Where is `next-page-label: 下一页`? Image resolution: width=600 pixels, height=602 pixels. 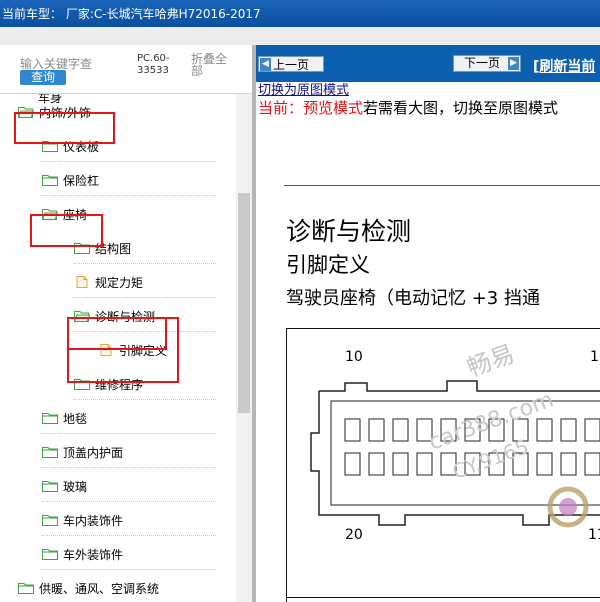 next-page-label: 下一页 is located at coordinates (482, 63).